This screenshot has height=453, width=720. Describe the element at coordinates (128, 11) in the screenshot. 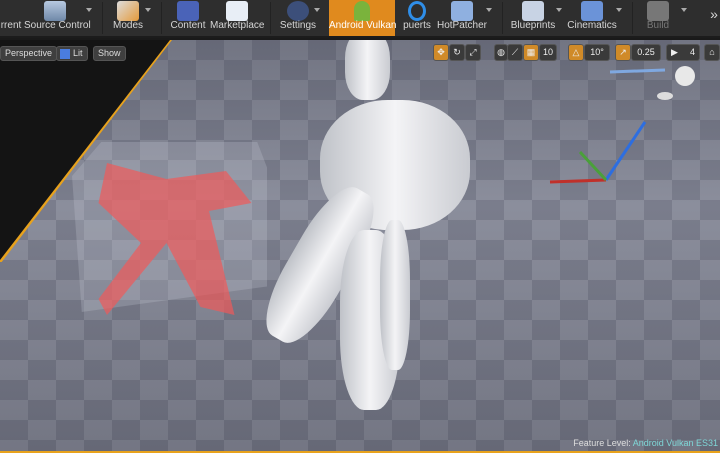

I see `modes-icon` at that location.